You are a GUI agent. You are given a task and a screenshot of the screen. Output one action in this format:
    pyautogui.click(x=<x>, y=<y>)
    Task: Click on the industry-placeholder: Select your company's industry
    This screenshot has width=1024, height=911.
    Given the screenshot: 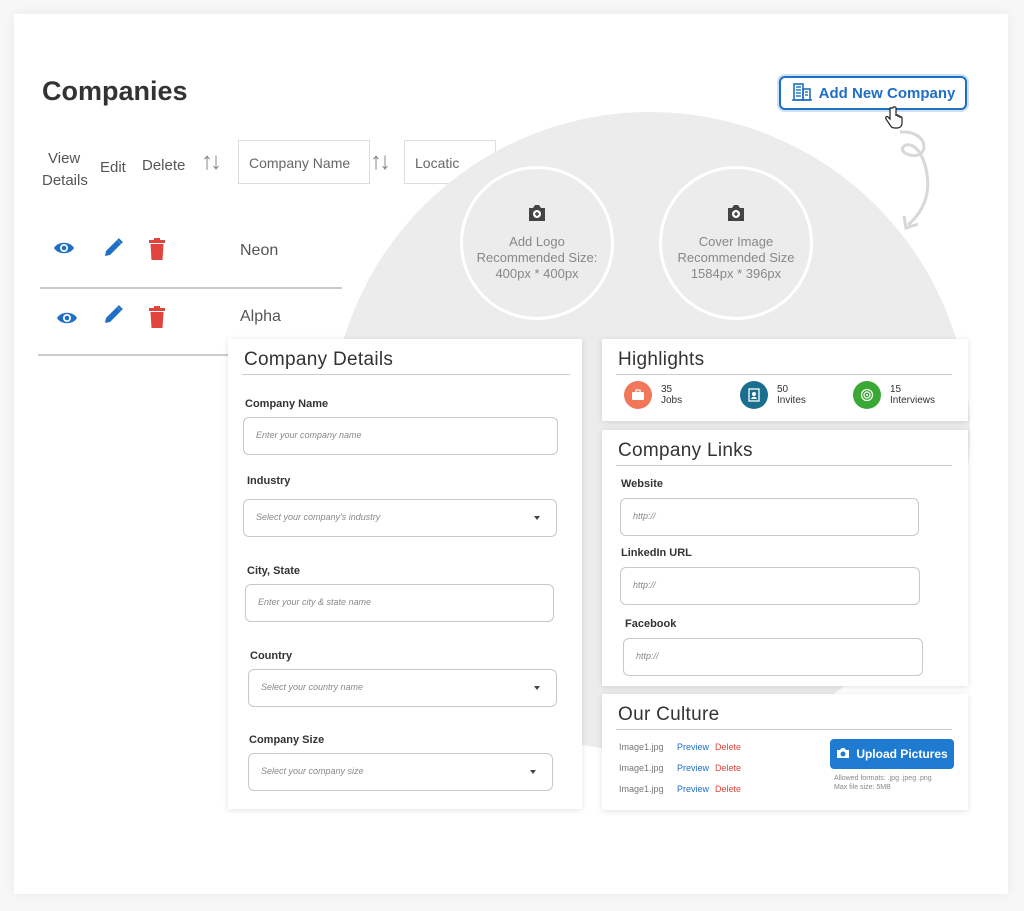 What is the action you would take?
    pyautogui.click(x=318, y=517)
    